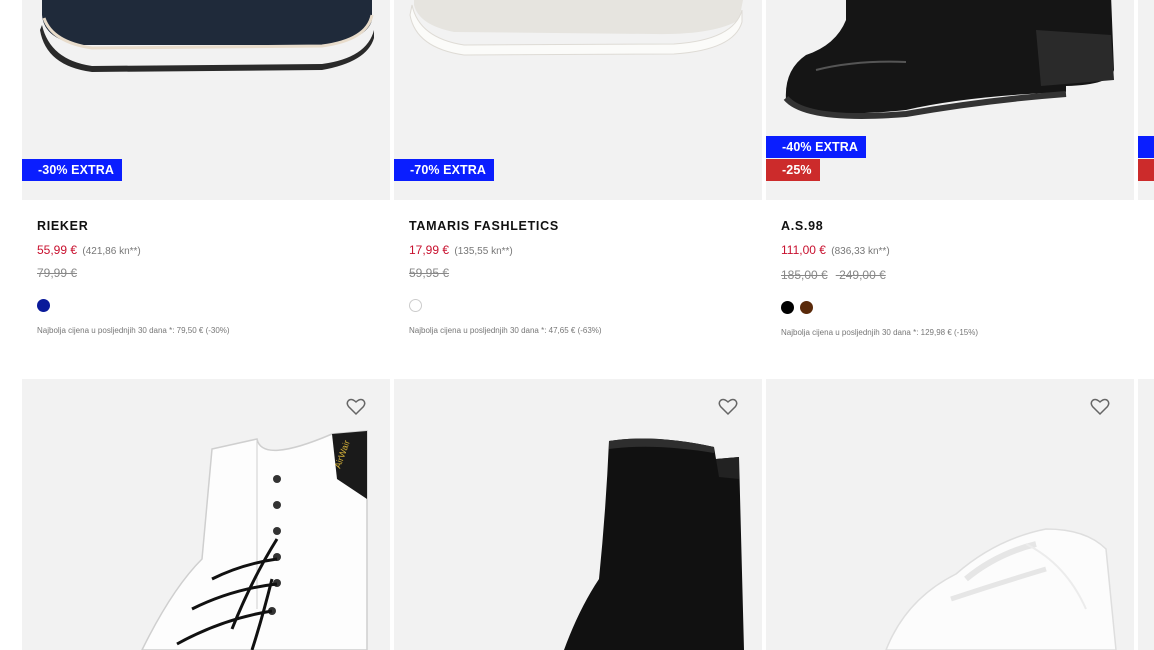 Image resolution: width=1154 pixels, height=650 pixels. Describe the element at coordinates (444, 170) in the screenshot. I see `extra-discount-badge: -70% EXTRA` at that location.